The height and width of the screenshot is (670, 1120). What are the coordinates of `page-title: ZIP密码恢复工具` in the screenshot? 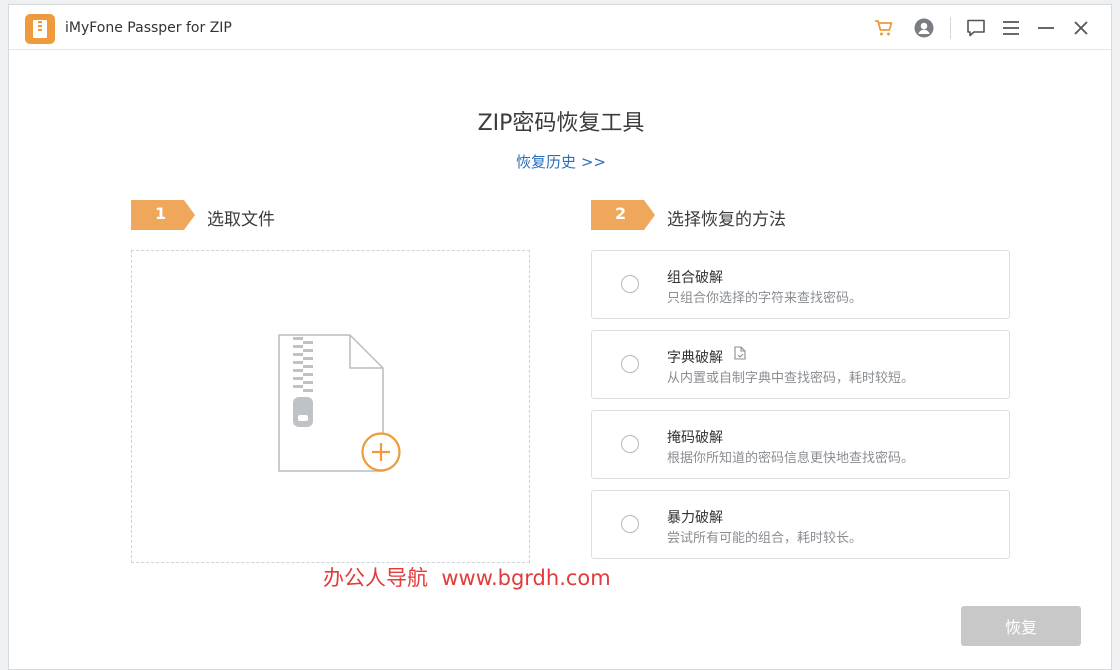 It's located at (561, 123).